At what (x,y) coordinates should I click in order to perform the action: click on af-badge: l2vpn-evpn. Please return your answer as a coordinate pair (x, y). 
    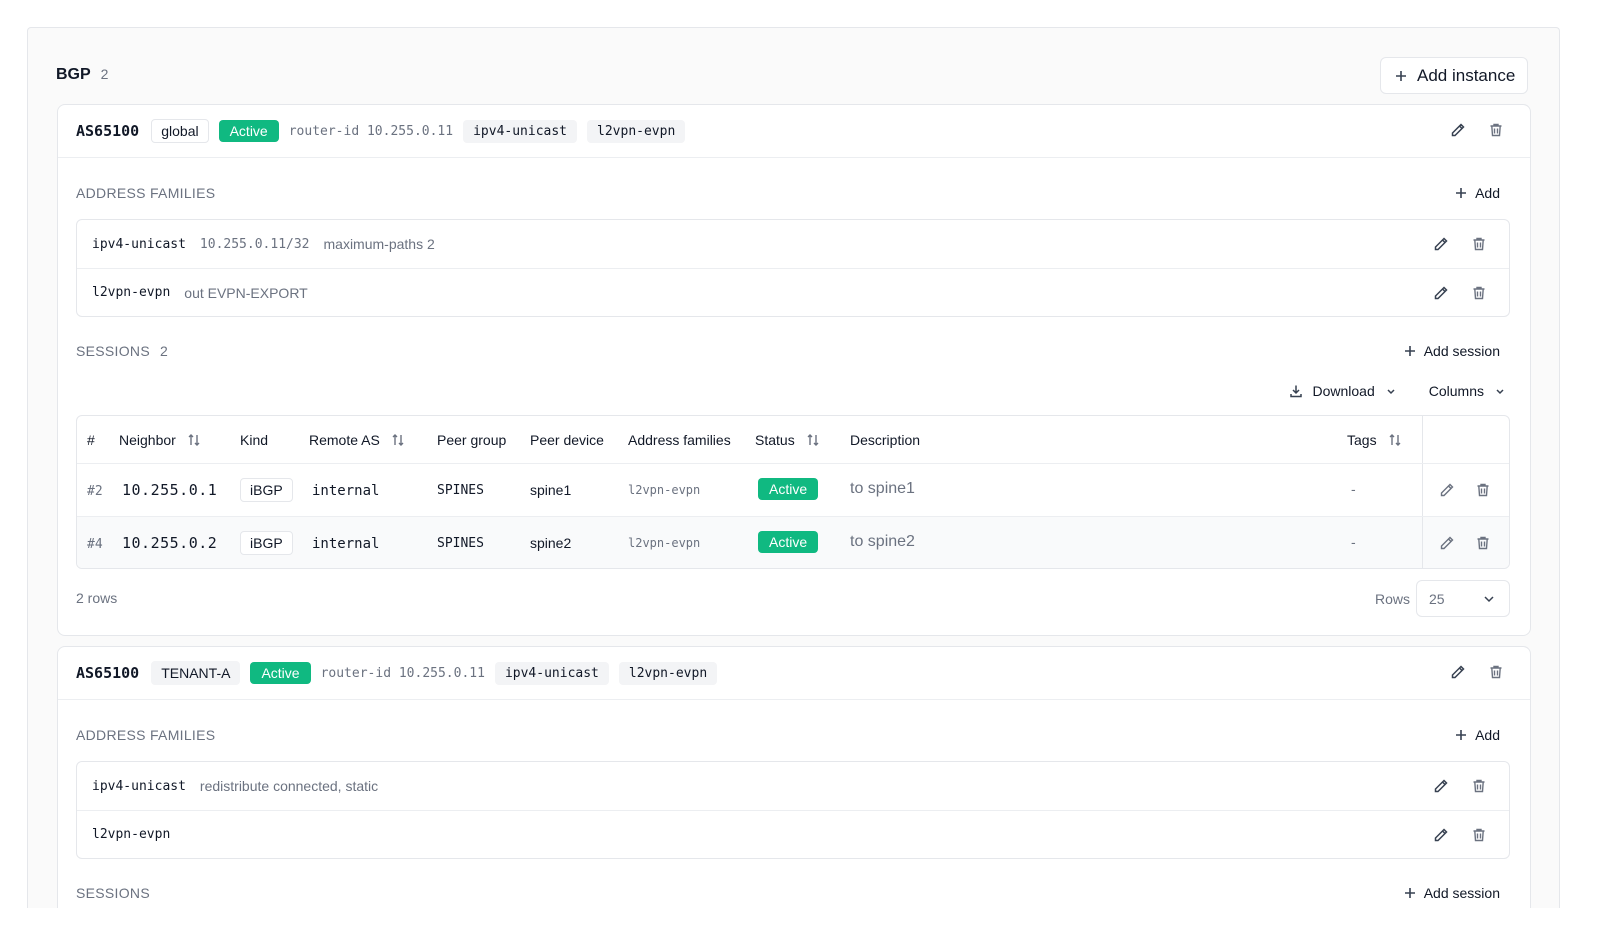
    Looking at the image, I should click on (668, 673).